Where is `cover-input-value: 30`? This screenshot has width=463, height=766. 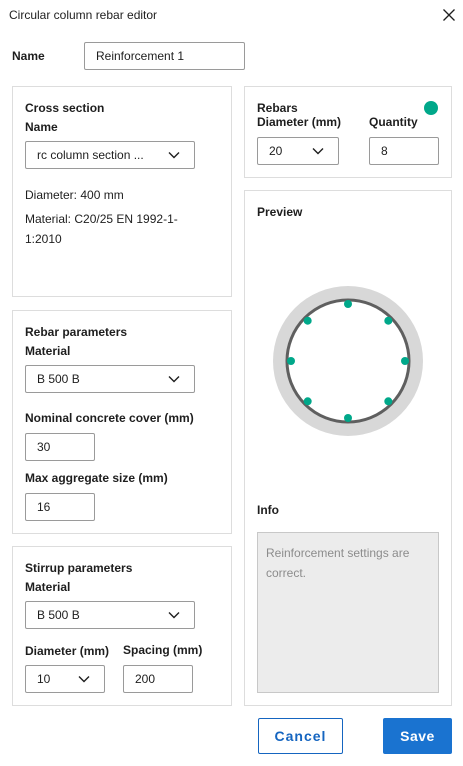
cover-input-value: 30 is located at coordinates (44, 447).